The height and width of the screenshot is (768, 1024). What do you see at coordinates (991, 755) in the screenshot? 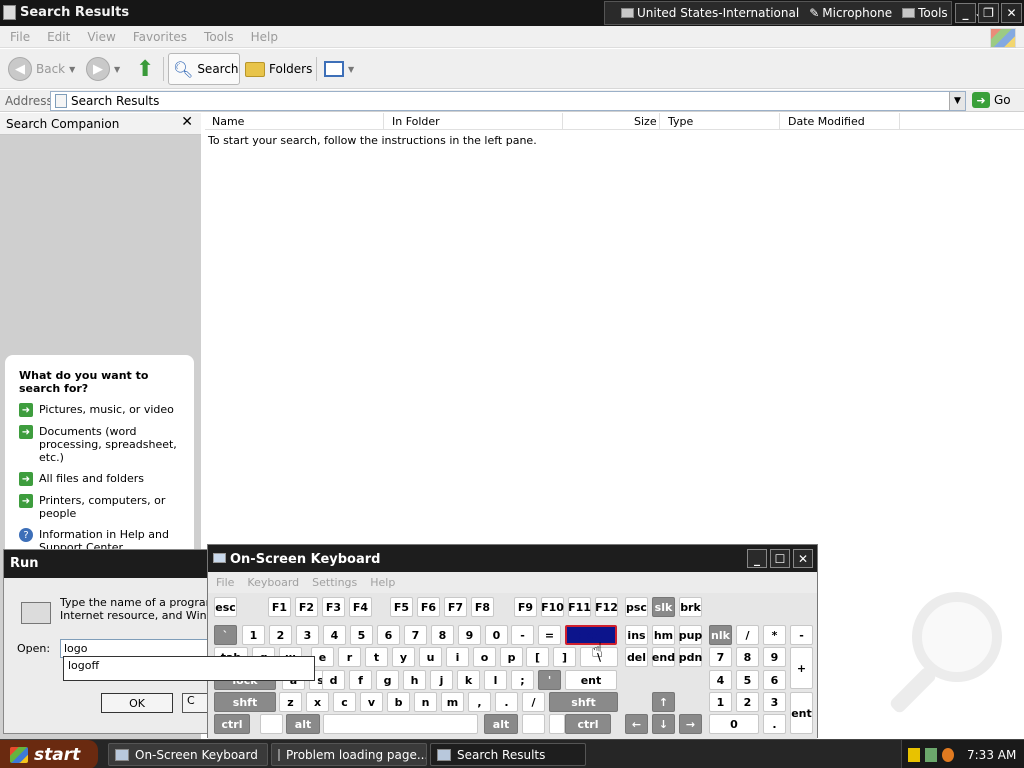
I see `clock: 7:33 AM` at bounding box center [991, 755].